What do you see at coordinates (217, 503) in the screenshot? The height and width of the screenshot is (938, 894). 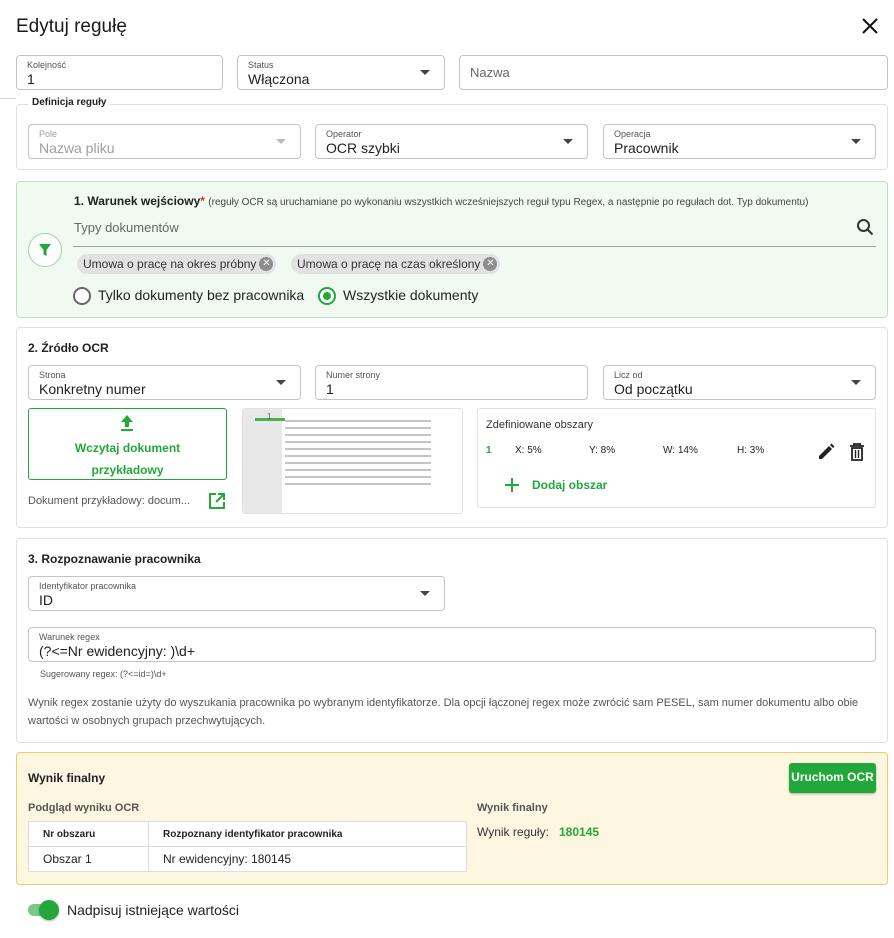 I see `open-external-icon` at bounding box center [217, 503].